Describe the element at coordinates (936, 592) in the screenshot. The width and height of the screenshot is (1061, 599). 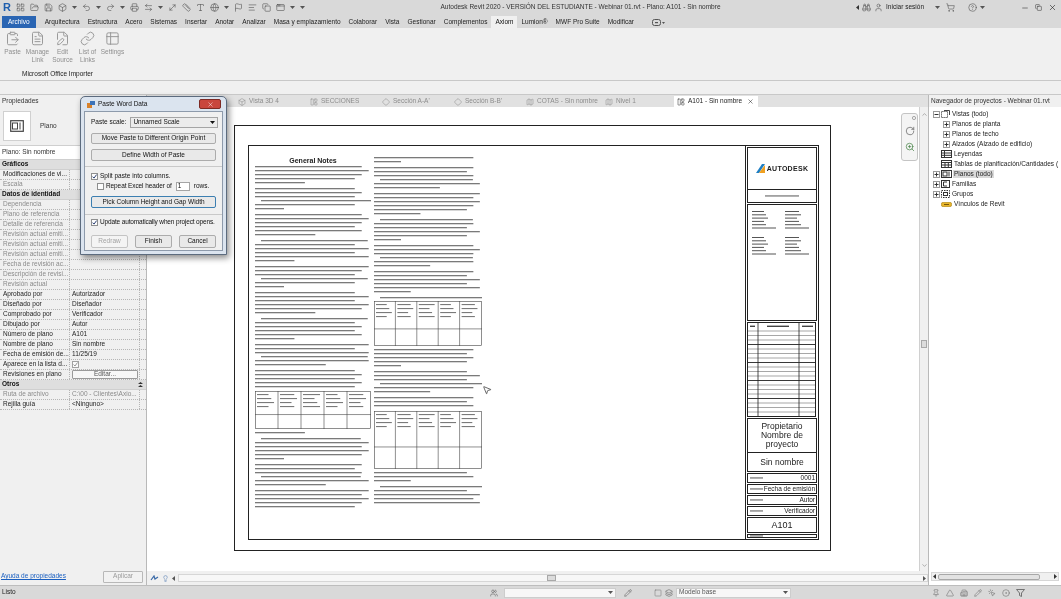
I see `pin-icon` at that location.